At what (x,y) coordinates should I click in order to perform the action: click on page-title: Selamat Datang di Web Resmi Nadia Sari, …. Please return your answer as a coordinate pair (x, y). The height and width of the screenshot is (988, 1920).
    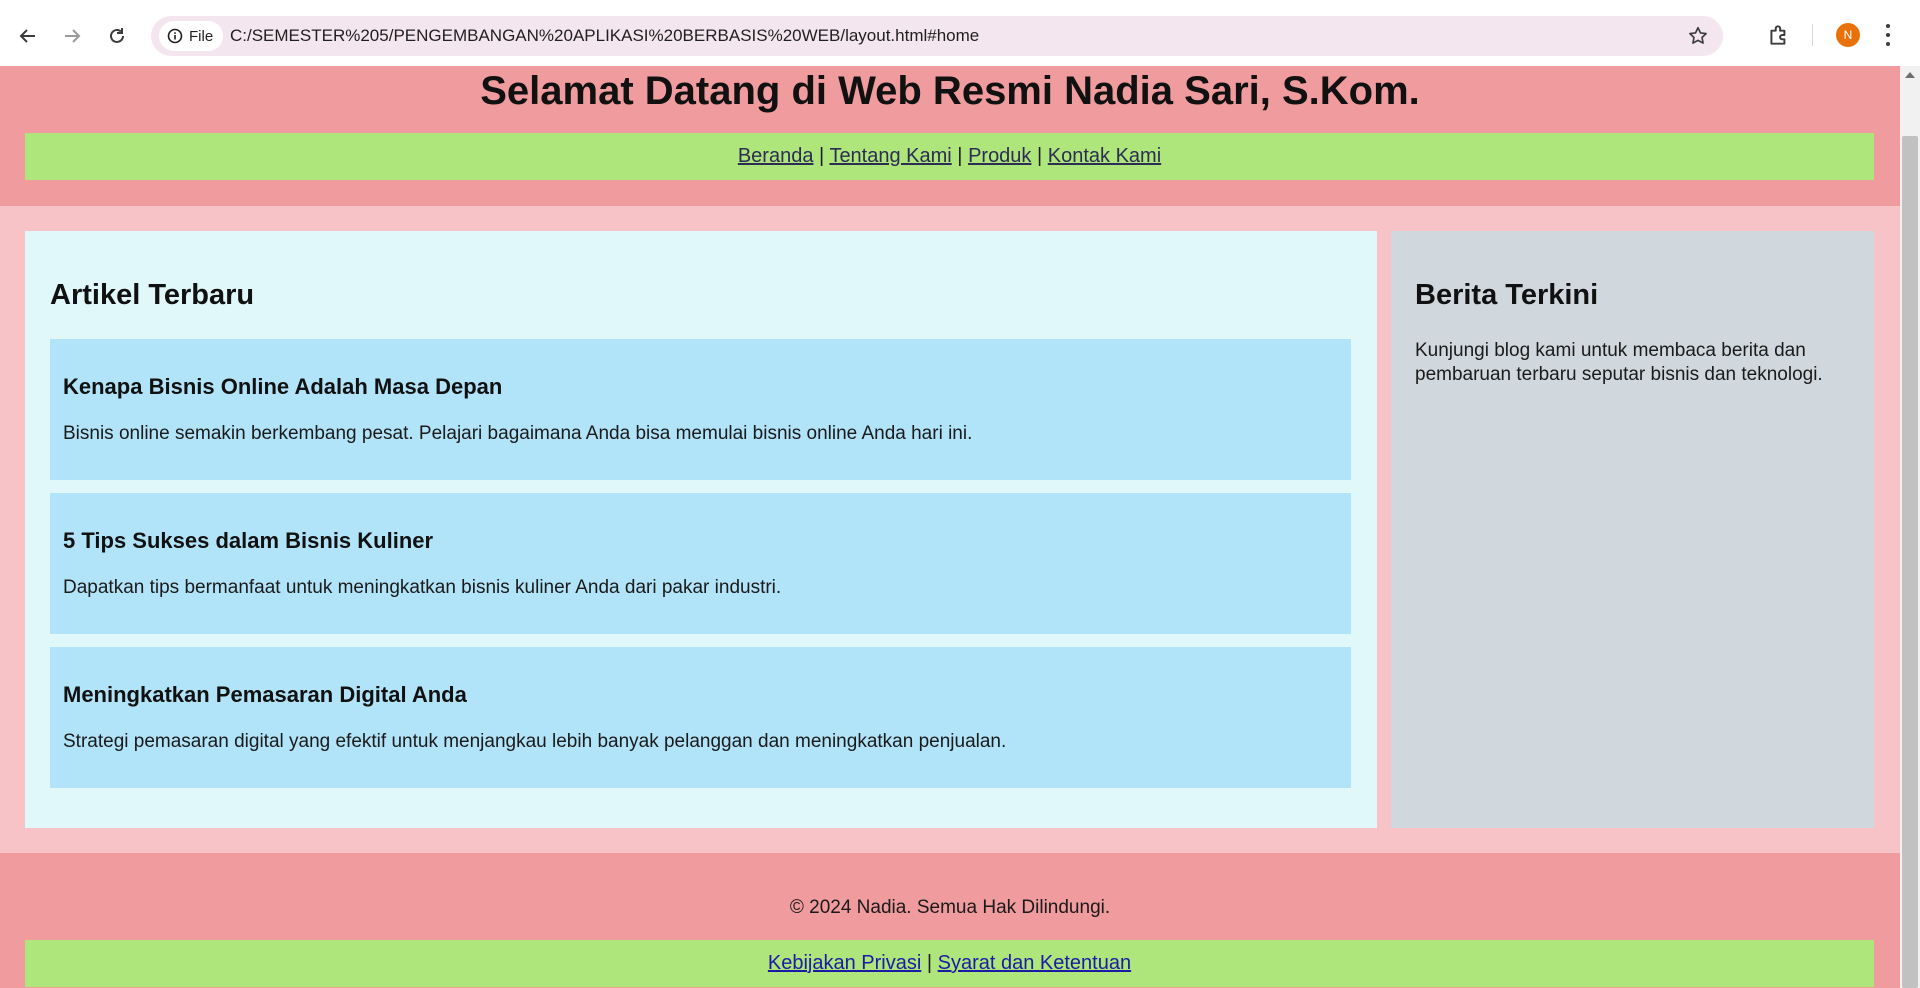
    Looking at the image, I should click on (950, 91).